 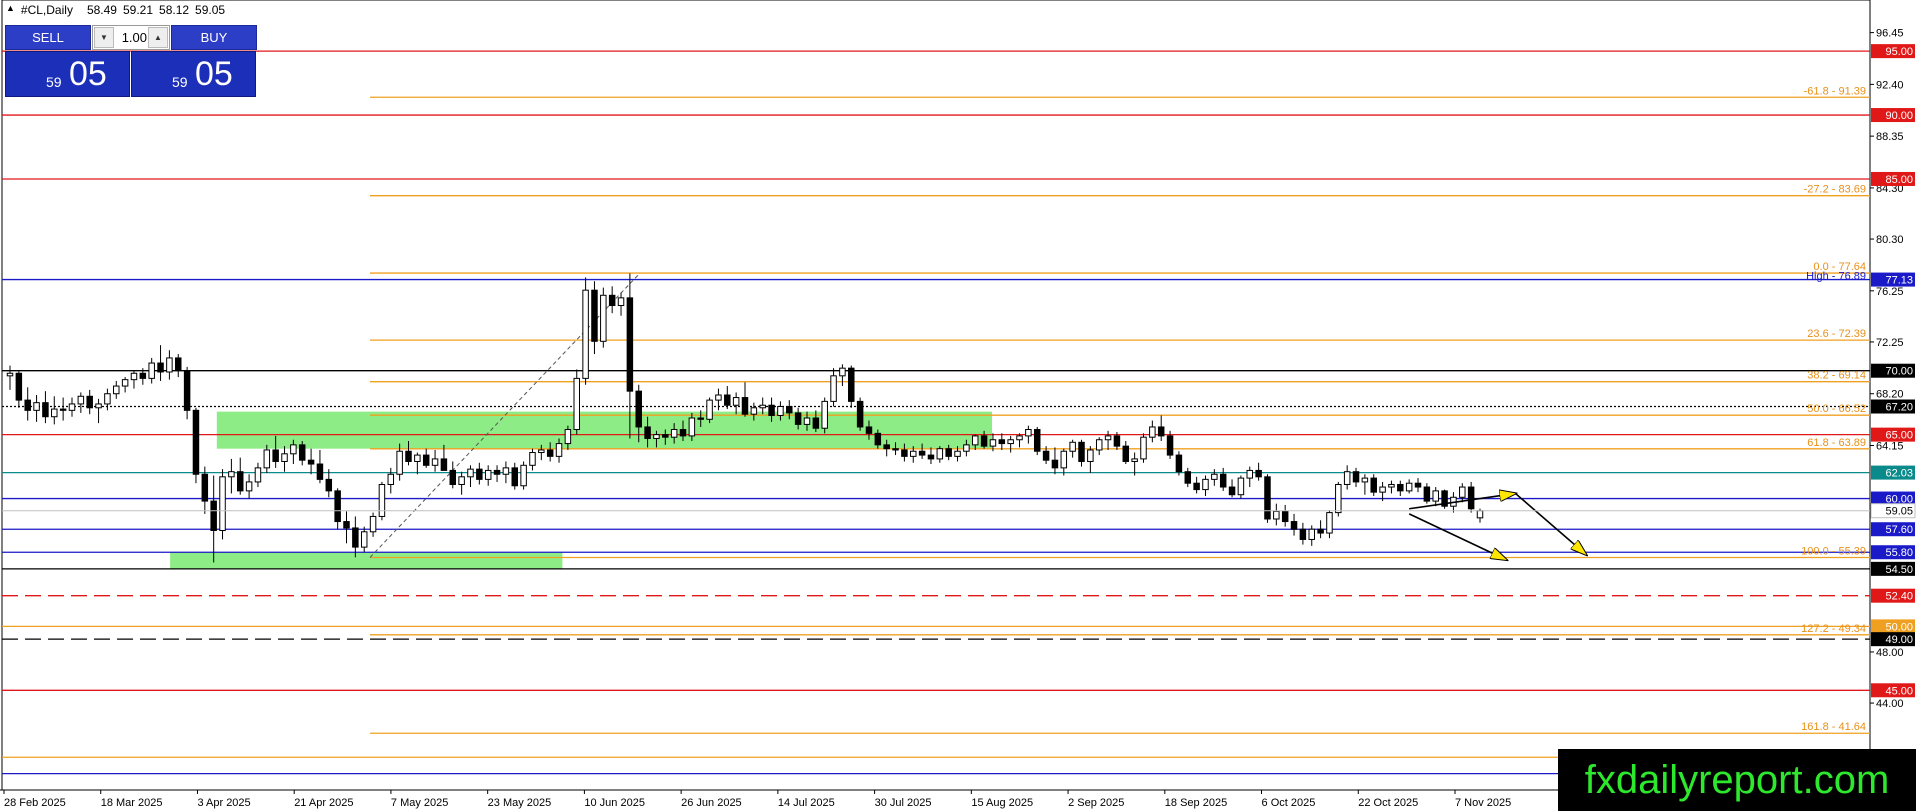 What do you see at coordinates (1890, 446) in the screenshot?
I see `y-tick-label: 64.15` at bounding box center [1890, 446].